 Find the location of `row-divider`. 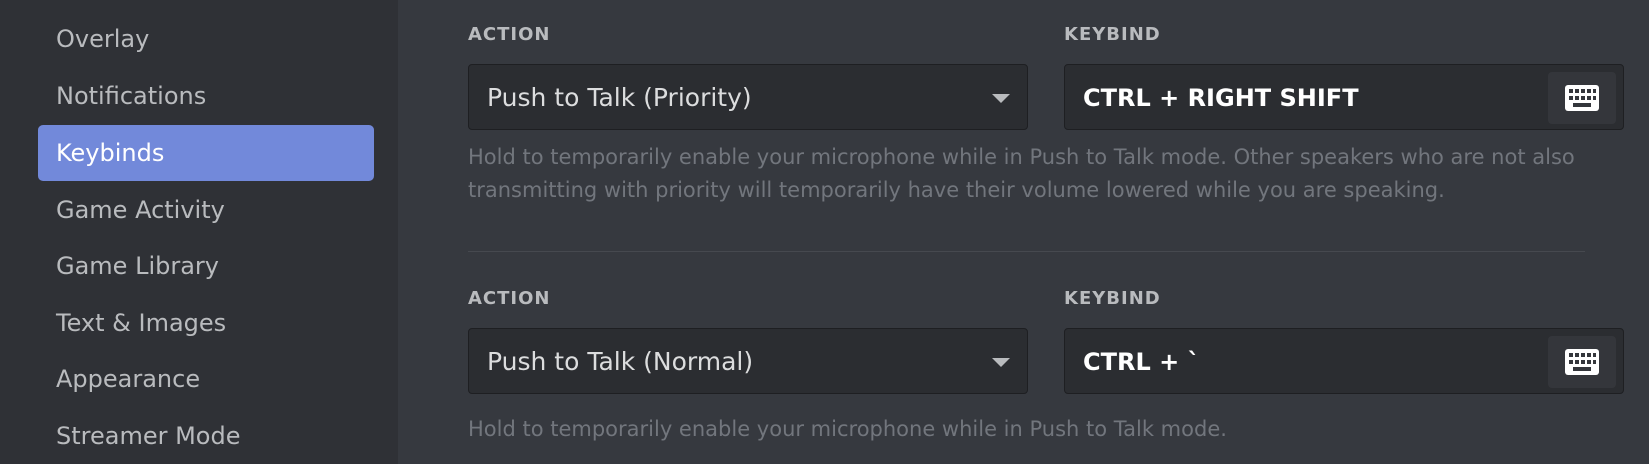

row-divider is located at coordinates (1026, 251).